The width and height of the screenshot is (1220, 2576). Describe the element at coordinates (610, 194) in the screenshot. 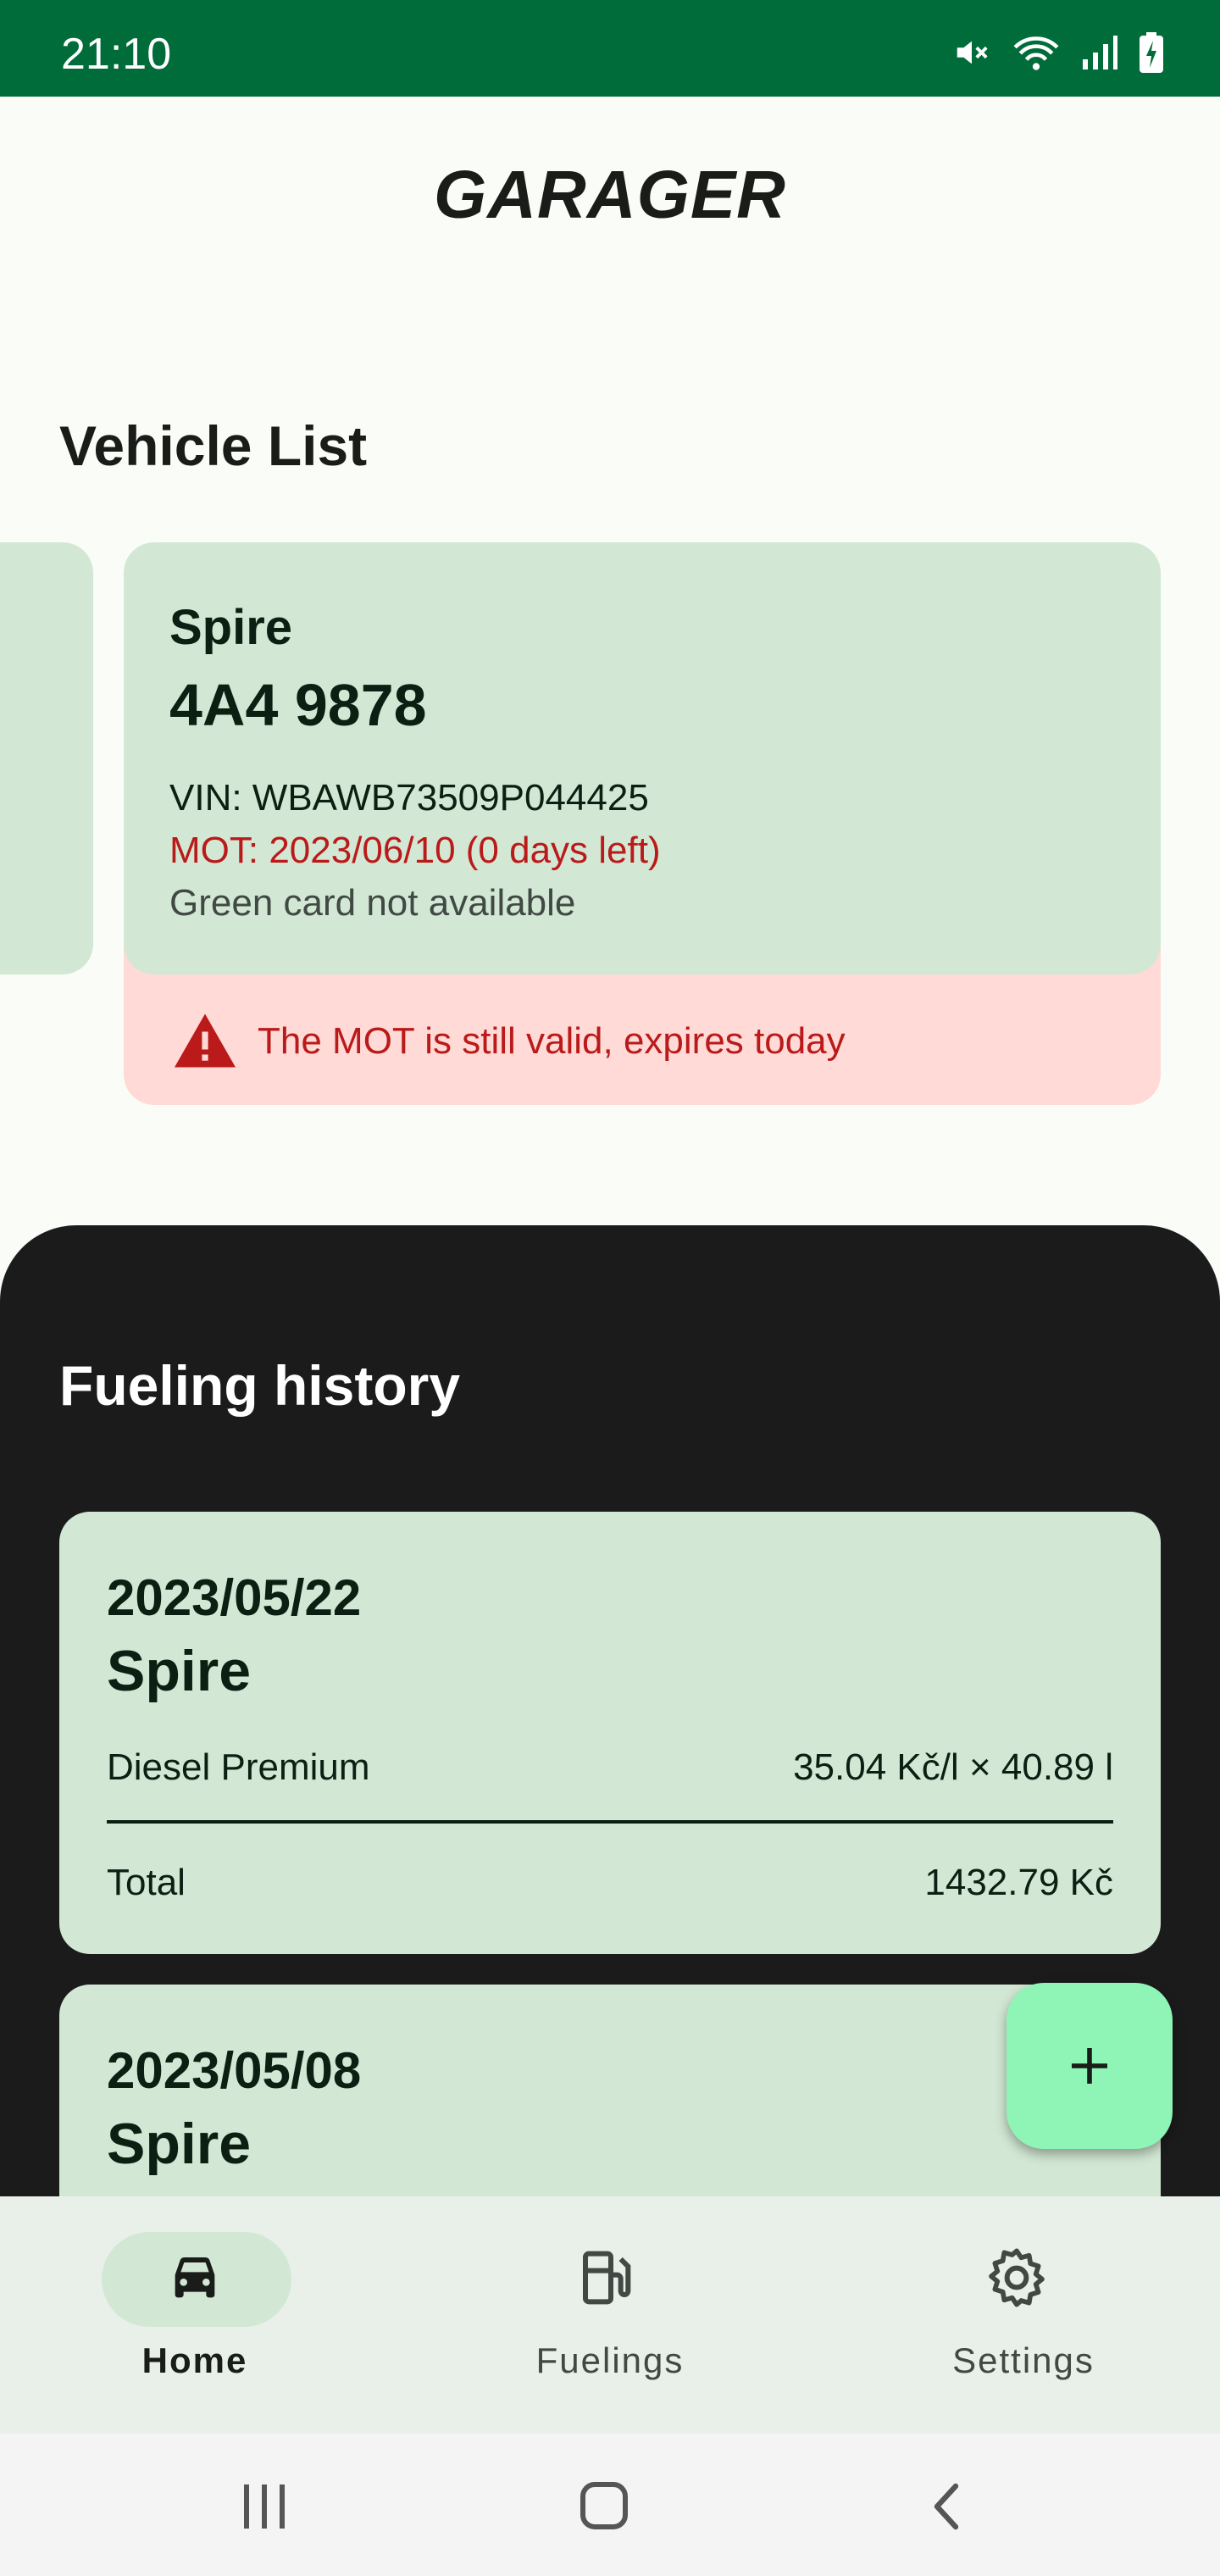

I see `app-title: GARAGER` at that location.